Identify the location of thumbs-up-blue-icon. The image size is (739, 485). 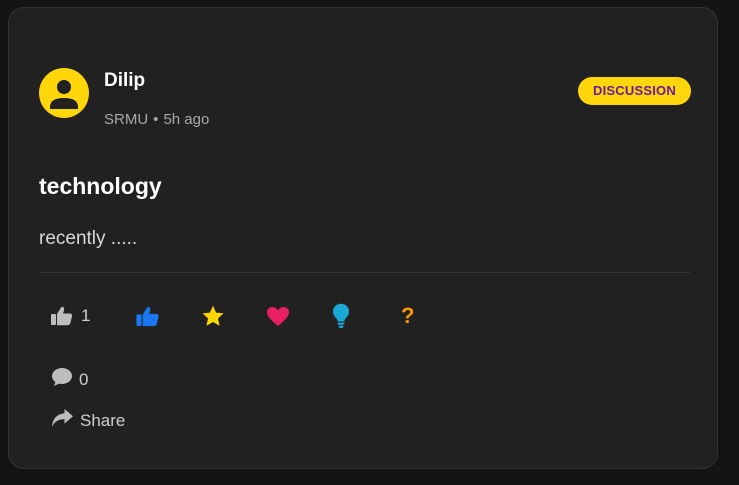
(148, 316).